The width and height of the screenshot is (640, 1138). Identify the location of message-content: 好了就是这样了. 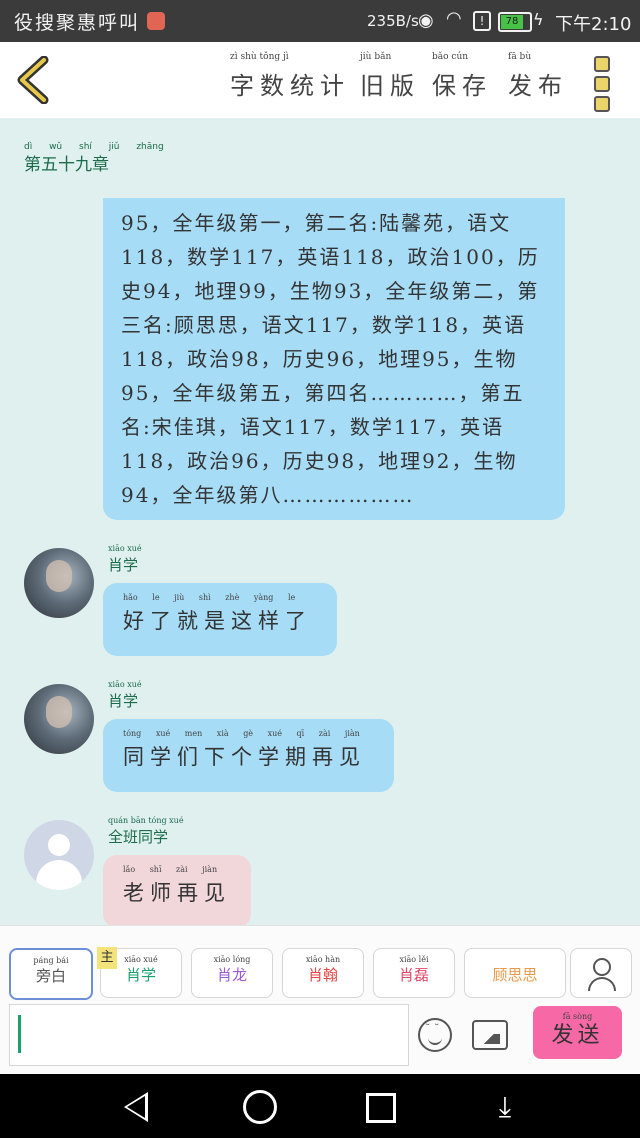
(217, 621).